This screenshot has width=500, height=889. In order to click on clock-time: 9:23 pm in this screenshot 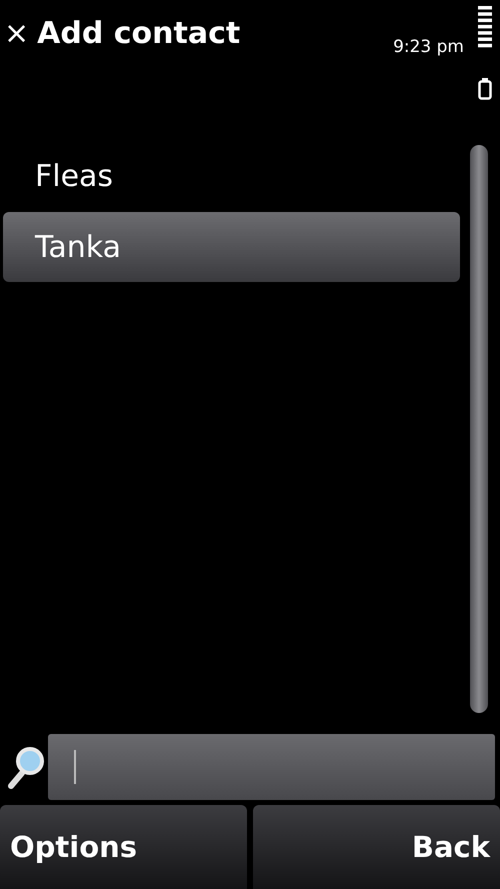, I will do `click(428, 47)`.